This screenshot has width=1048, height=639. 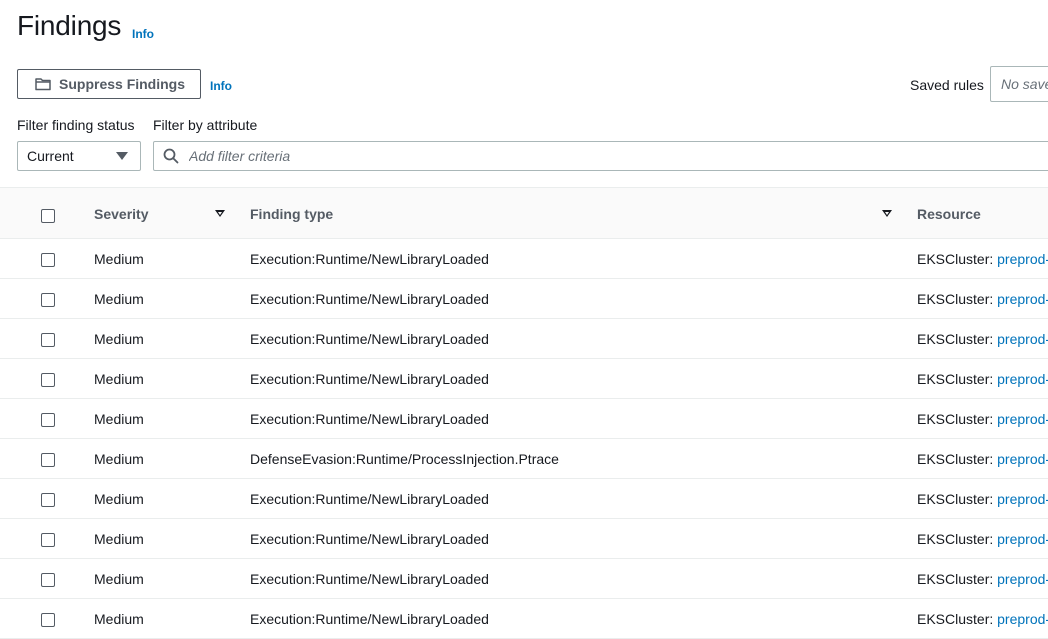 I want to click on folder-suppress-icon, so click(x=43, y=84).